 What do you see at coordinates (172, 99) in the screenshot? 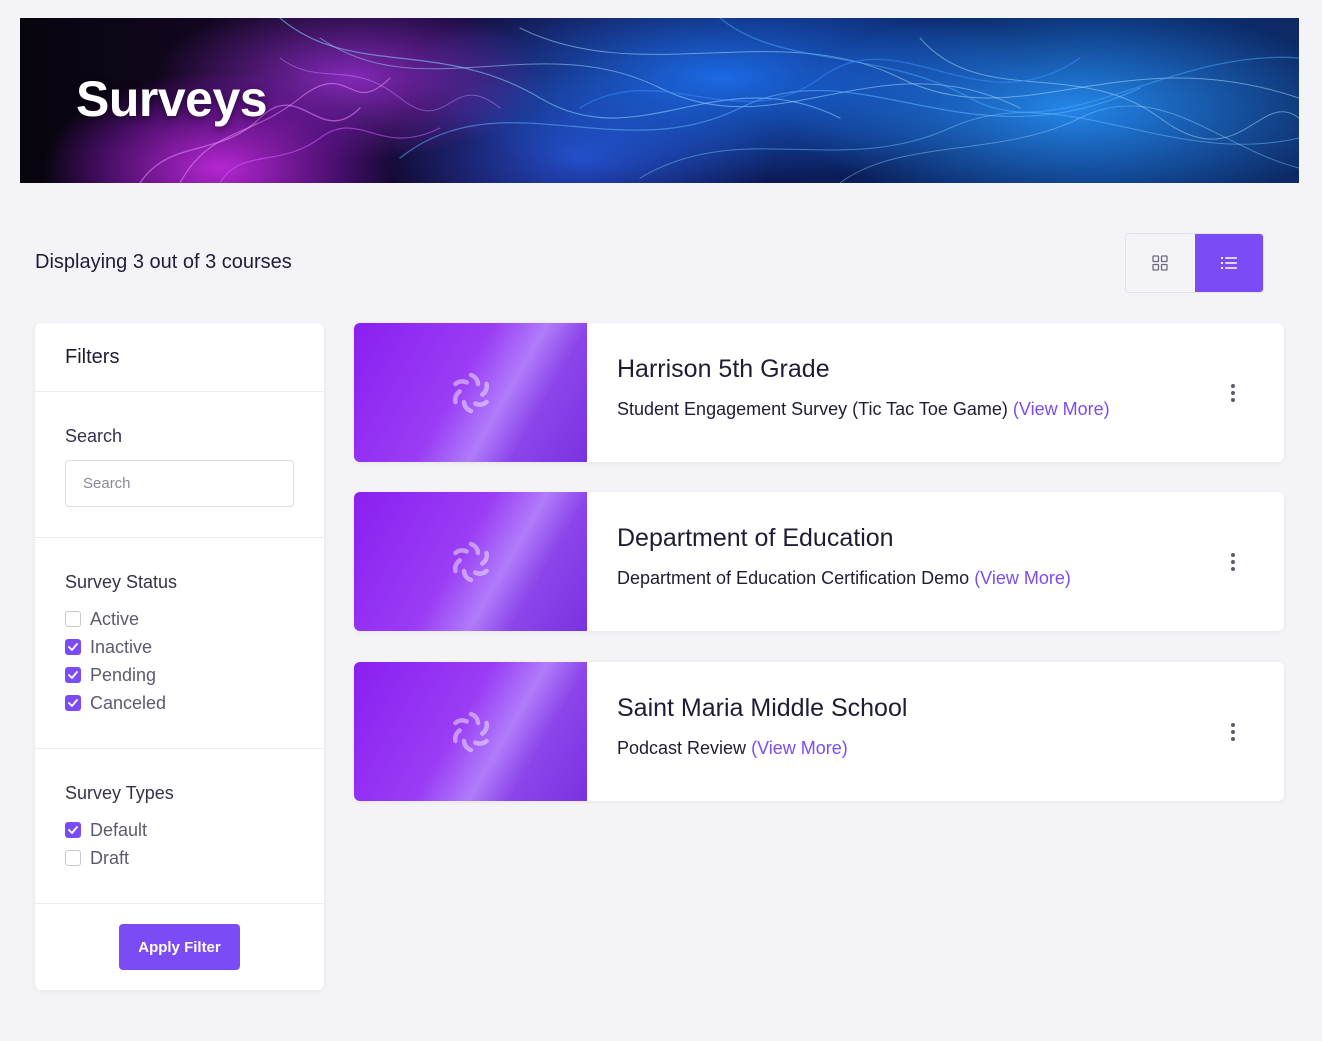
I see `page-title: Surveys` at bounding box center [172, 99].